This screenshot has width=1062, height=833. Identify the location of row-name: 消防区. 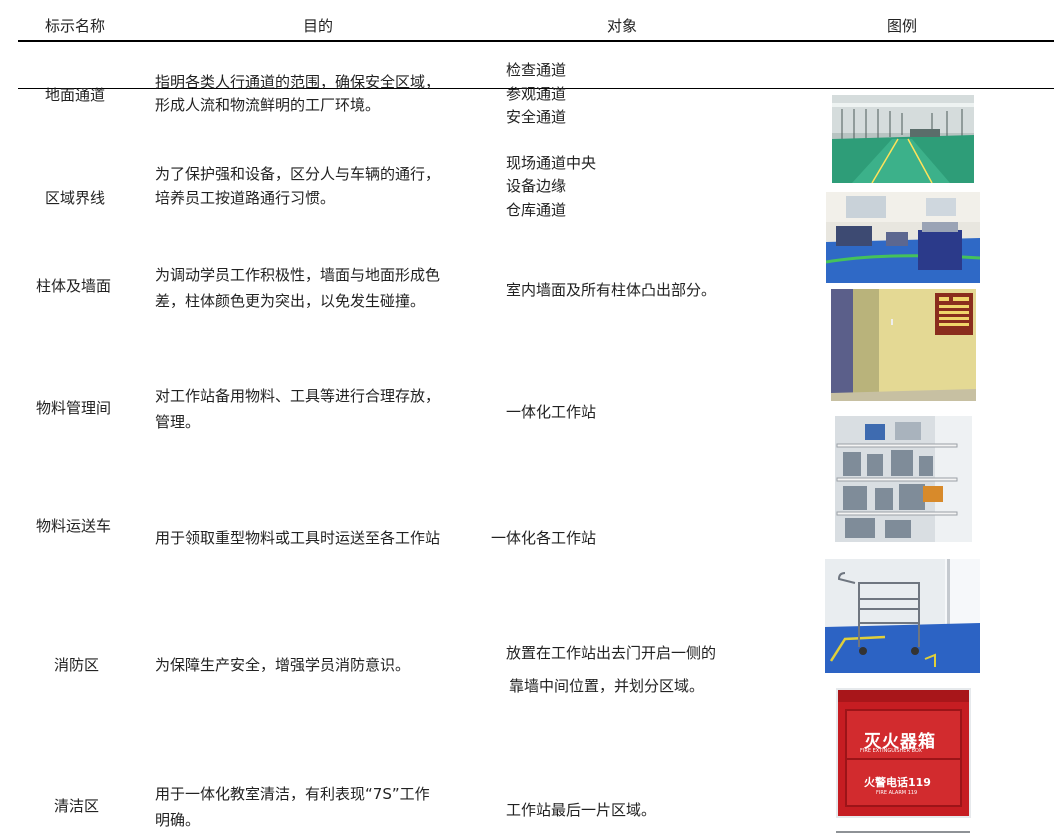
(77, 665).